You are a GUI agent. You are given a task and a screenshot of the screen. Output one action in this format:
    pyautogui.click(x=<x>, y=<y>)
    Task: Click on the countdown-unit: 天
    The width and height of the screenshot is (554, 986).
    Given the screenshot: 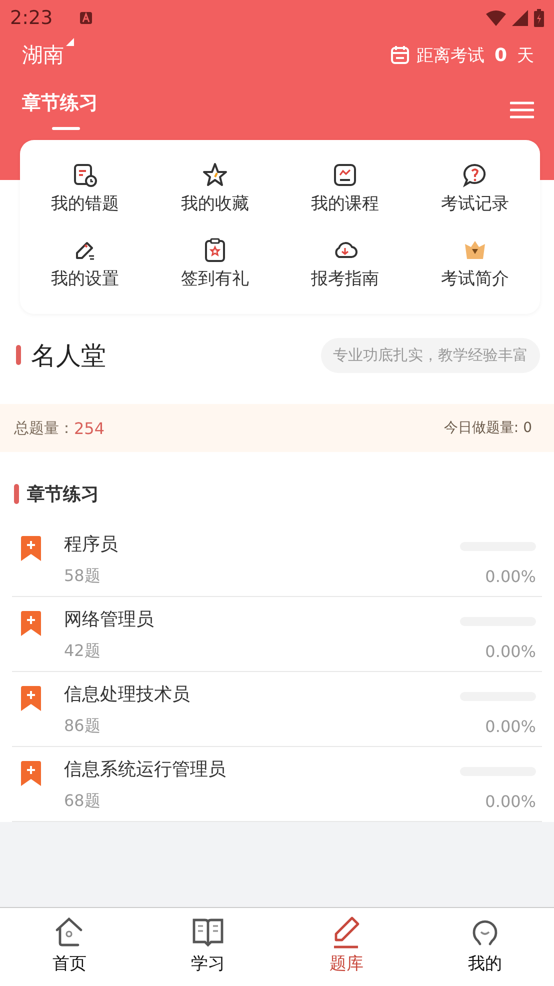 What is the action you would take?
    pyautogui.click(x=525, y=55)
    